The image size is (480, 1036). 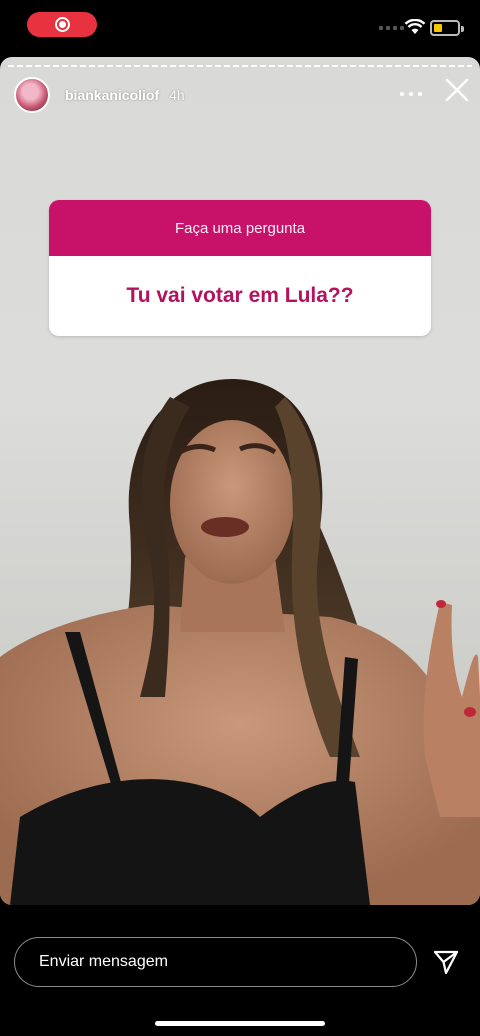 I want to click on question-sticker: Faça uma pergunta Tu vai votar em Lula??, so click(x=240, y=268).